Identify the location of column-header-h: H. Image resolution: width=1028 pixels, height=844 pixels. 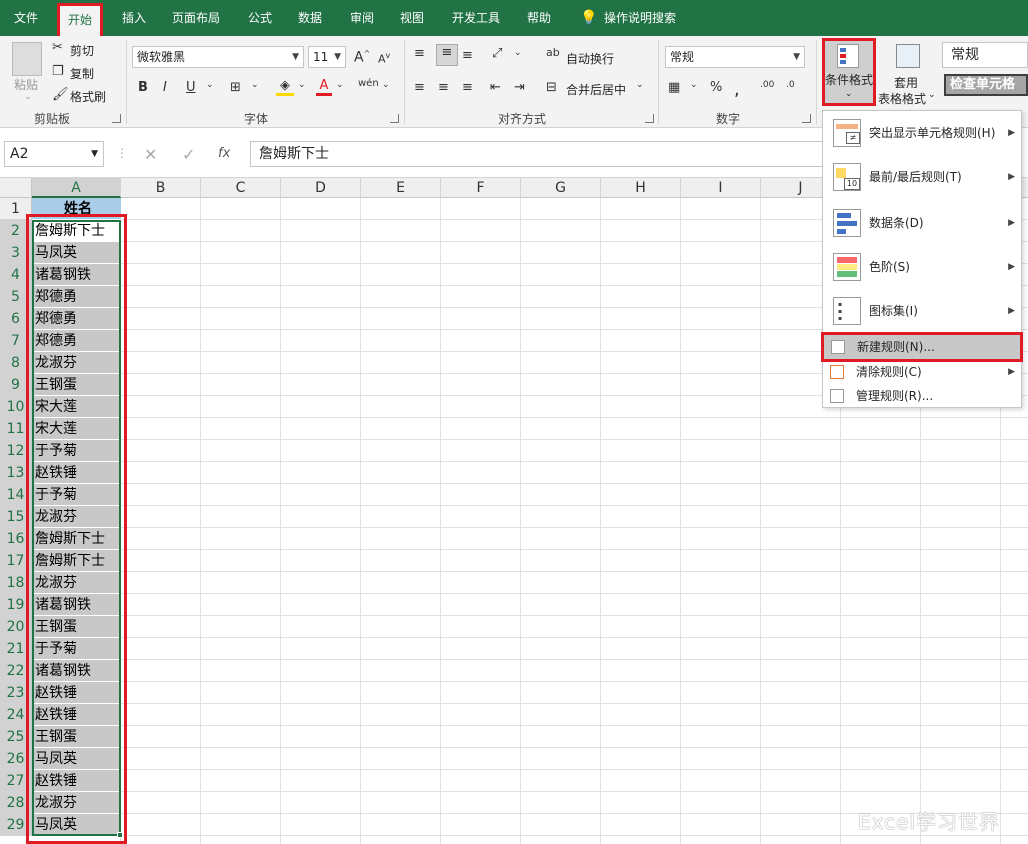
(641, 188).